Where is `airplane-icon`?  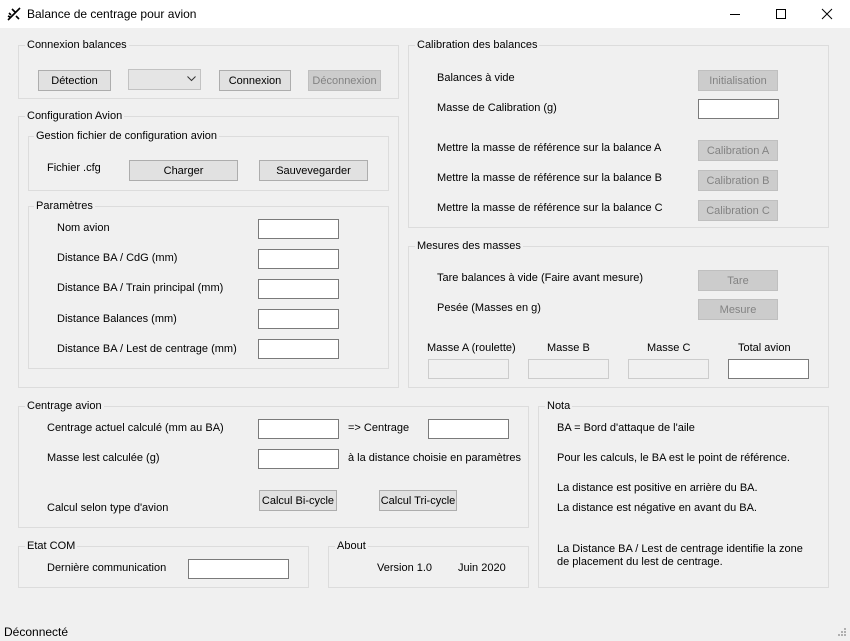 airplane-icon is located at coordinates (14, 14).